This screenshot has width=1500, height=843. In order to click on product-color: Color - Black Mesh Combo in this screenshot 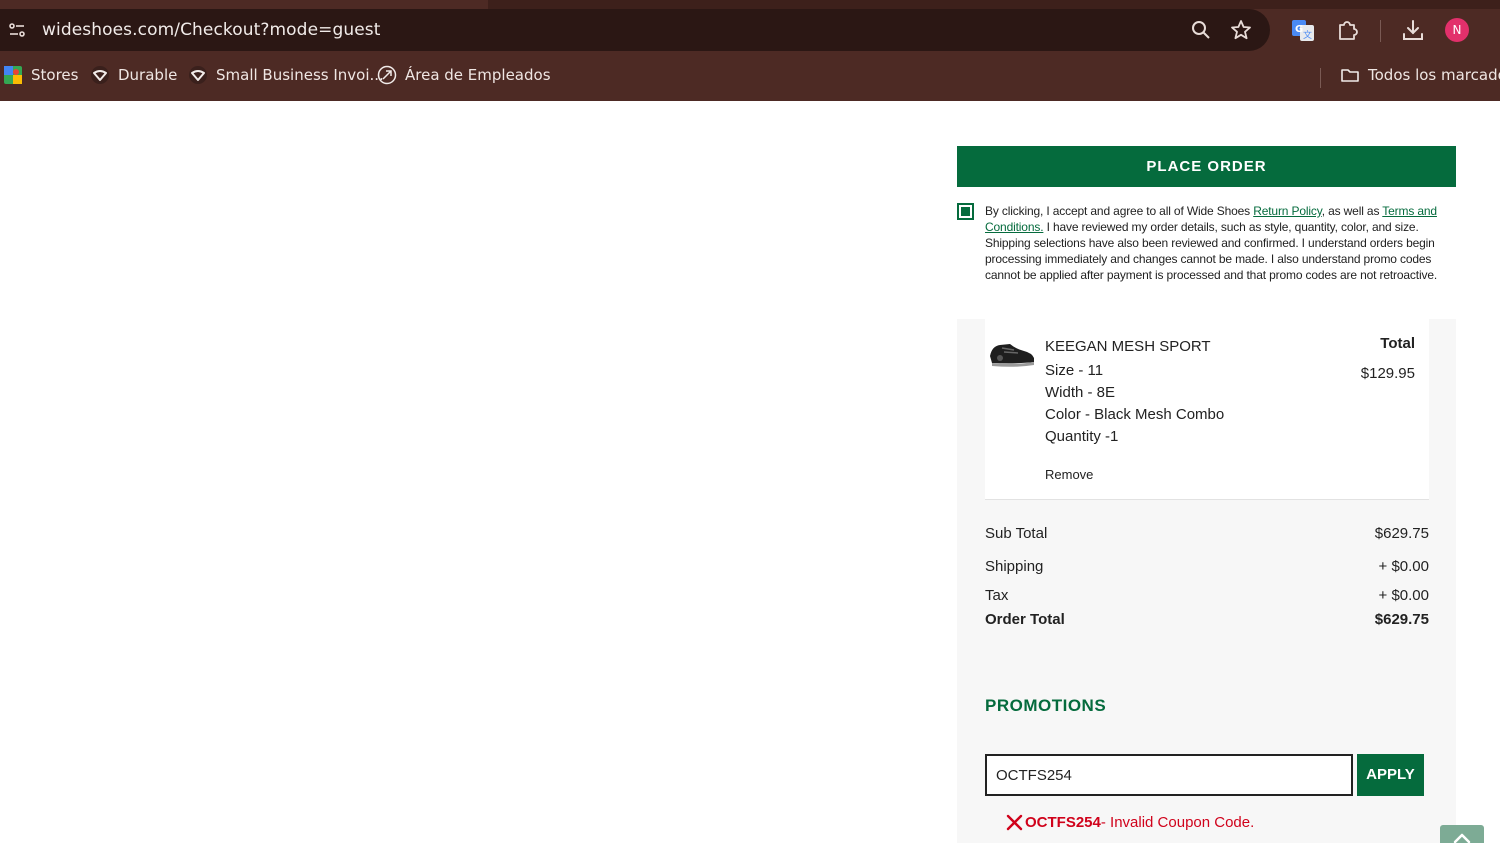, I will do `click(1135, 414)`.